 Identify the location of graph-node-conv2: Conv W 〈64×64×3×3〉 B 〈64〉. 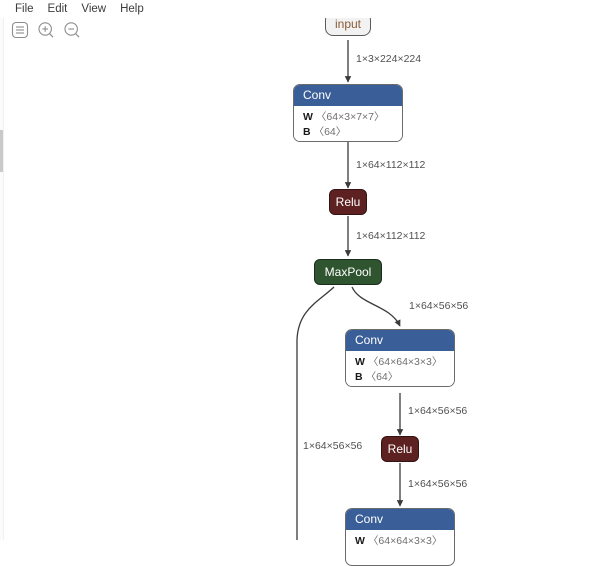
(400, 358).